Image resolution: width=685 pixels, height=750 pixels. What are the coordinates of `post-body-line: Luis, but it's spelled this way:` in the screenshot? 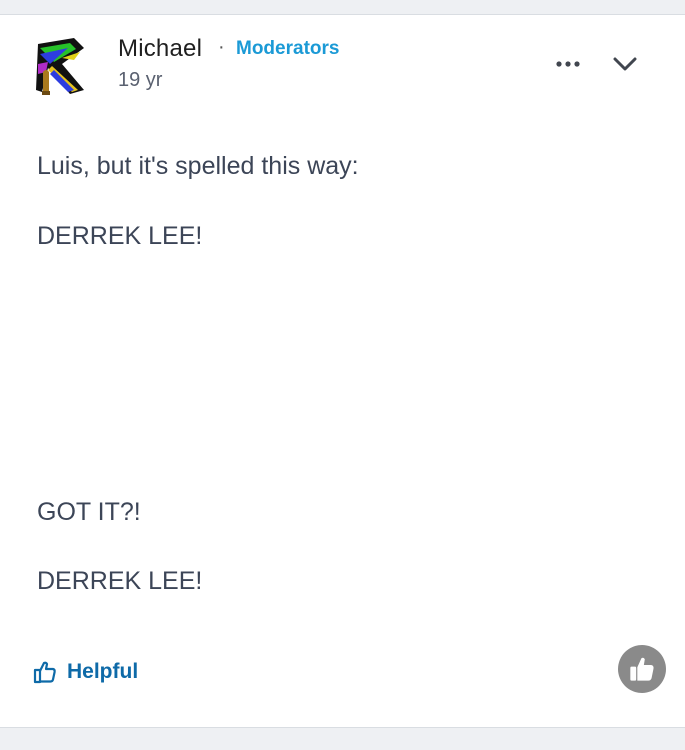 It's located at (198, 166).